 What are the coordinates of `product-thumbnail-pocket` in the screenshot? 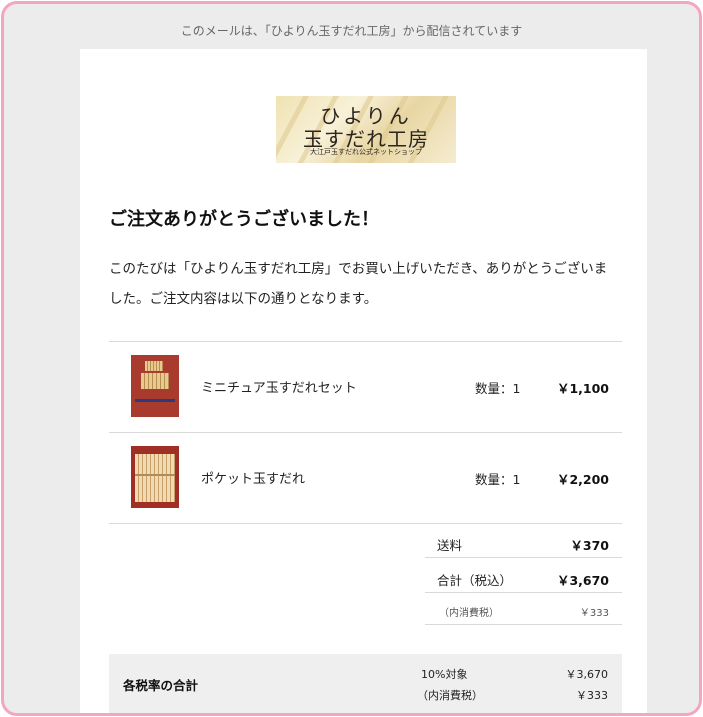 It's located at (155, 477).